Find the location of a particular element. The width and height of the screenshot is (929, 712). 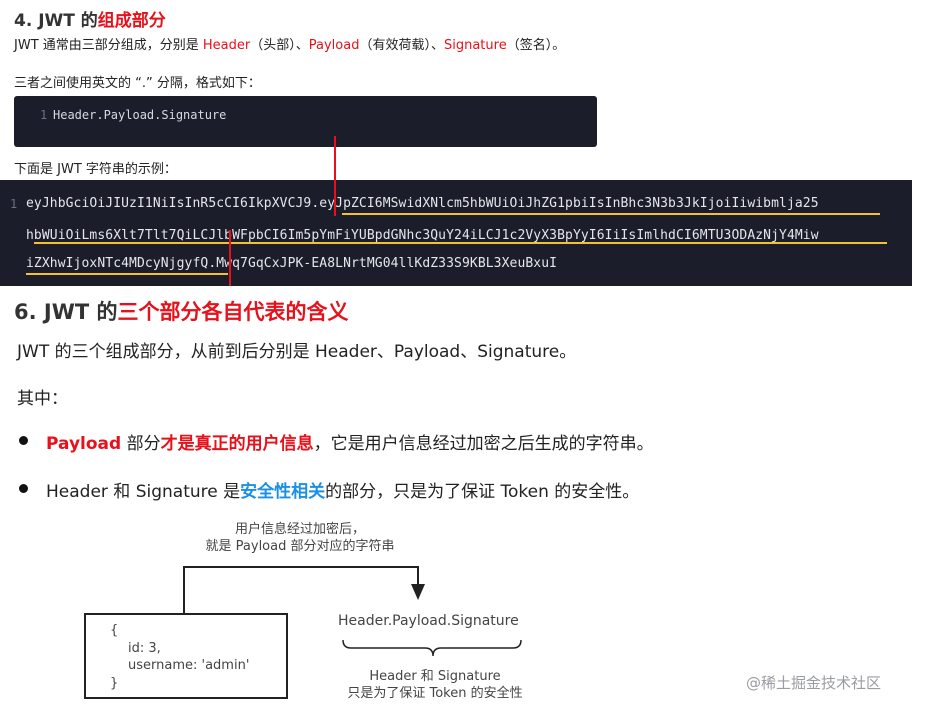

object-line: { is located at coordinates (114, 630).